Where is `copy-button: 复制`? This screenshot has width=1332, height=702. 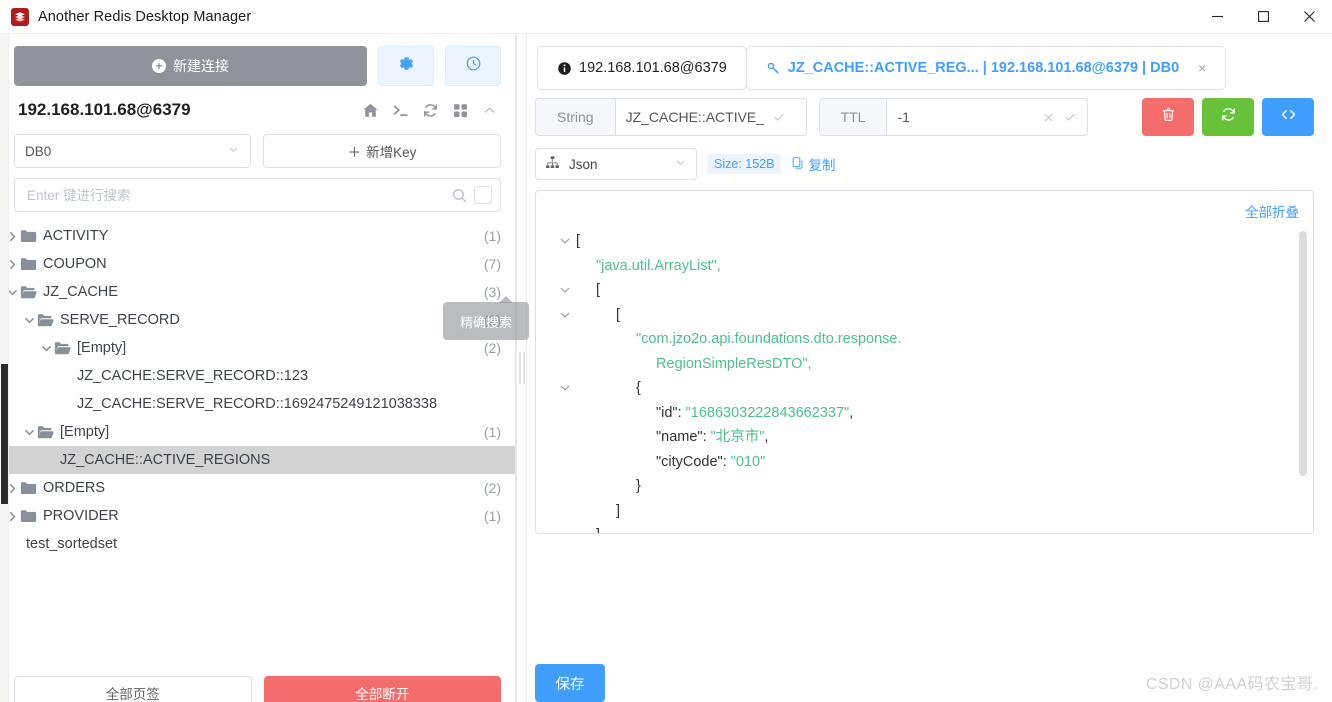 copy-button: 复制 is located at coordinates (813, 164).